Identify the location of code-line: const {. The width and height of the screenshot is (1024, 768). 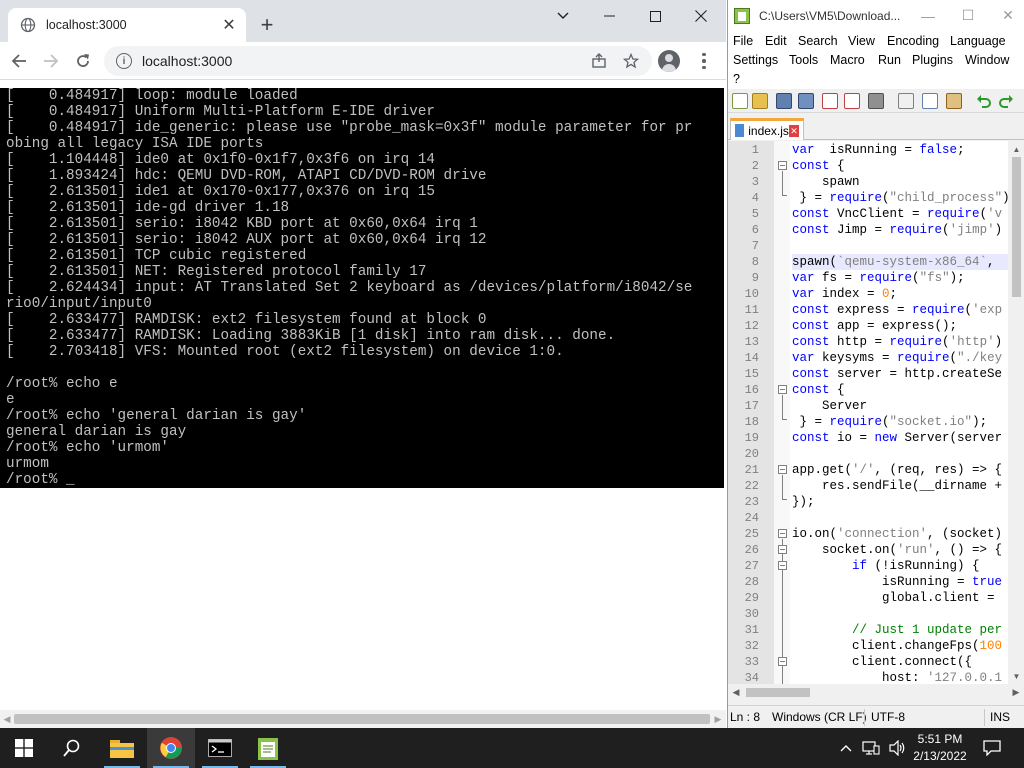
(907, 166).